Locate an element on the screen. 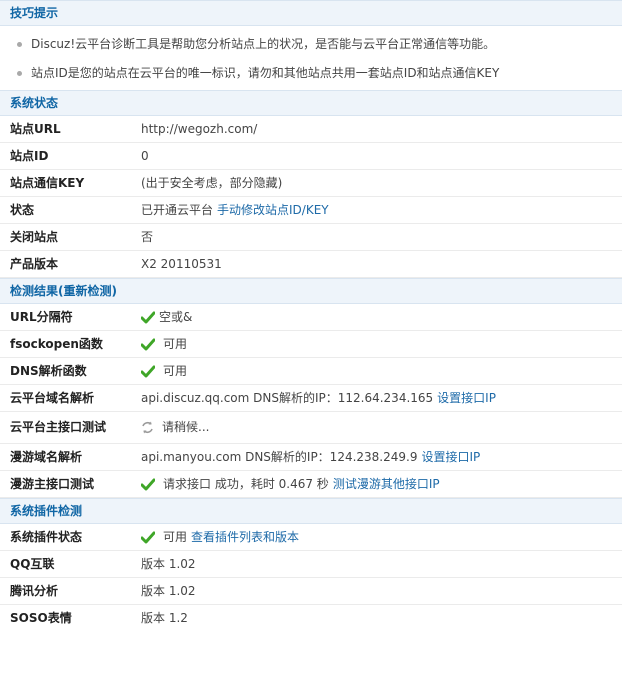 Image resolution: width=623 pixels, height=675 pixels. row-label: 腾讯分析 is located at coordinates (34, 591).